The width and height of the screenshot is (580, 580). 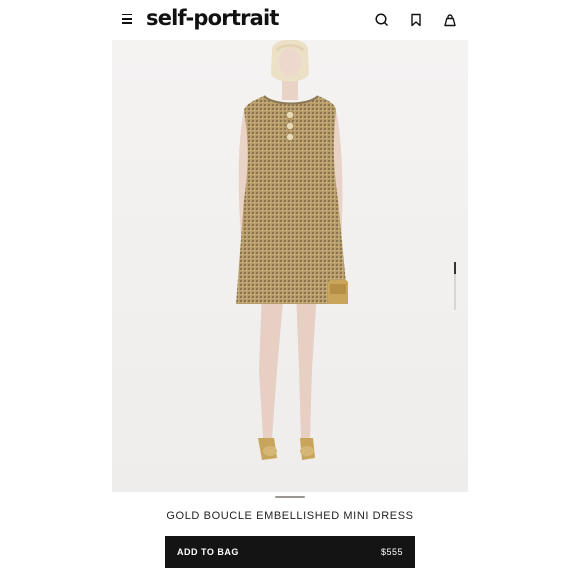 I want to click on shopping-bag-icon, so click(x=450, y=20).